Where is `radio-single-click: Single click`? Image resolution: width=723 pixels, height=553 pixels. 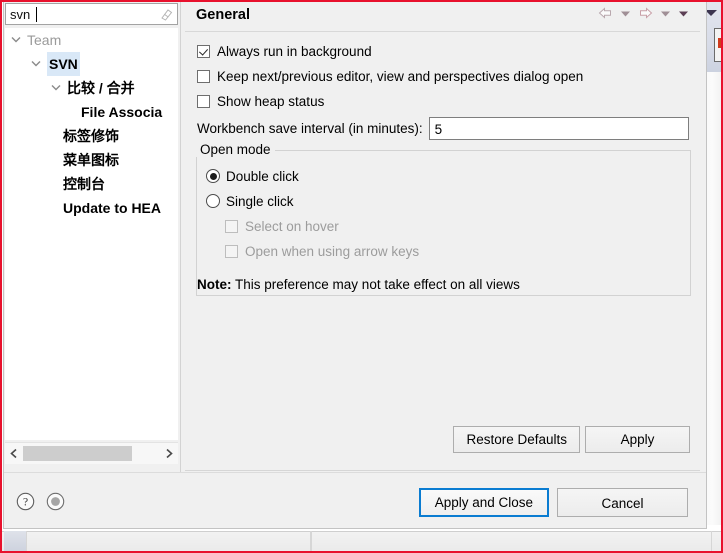
radio-single-click: Single click is located at coordinates (250, 201).